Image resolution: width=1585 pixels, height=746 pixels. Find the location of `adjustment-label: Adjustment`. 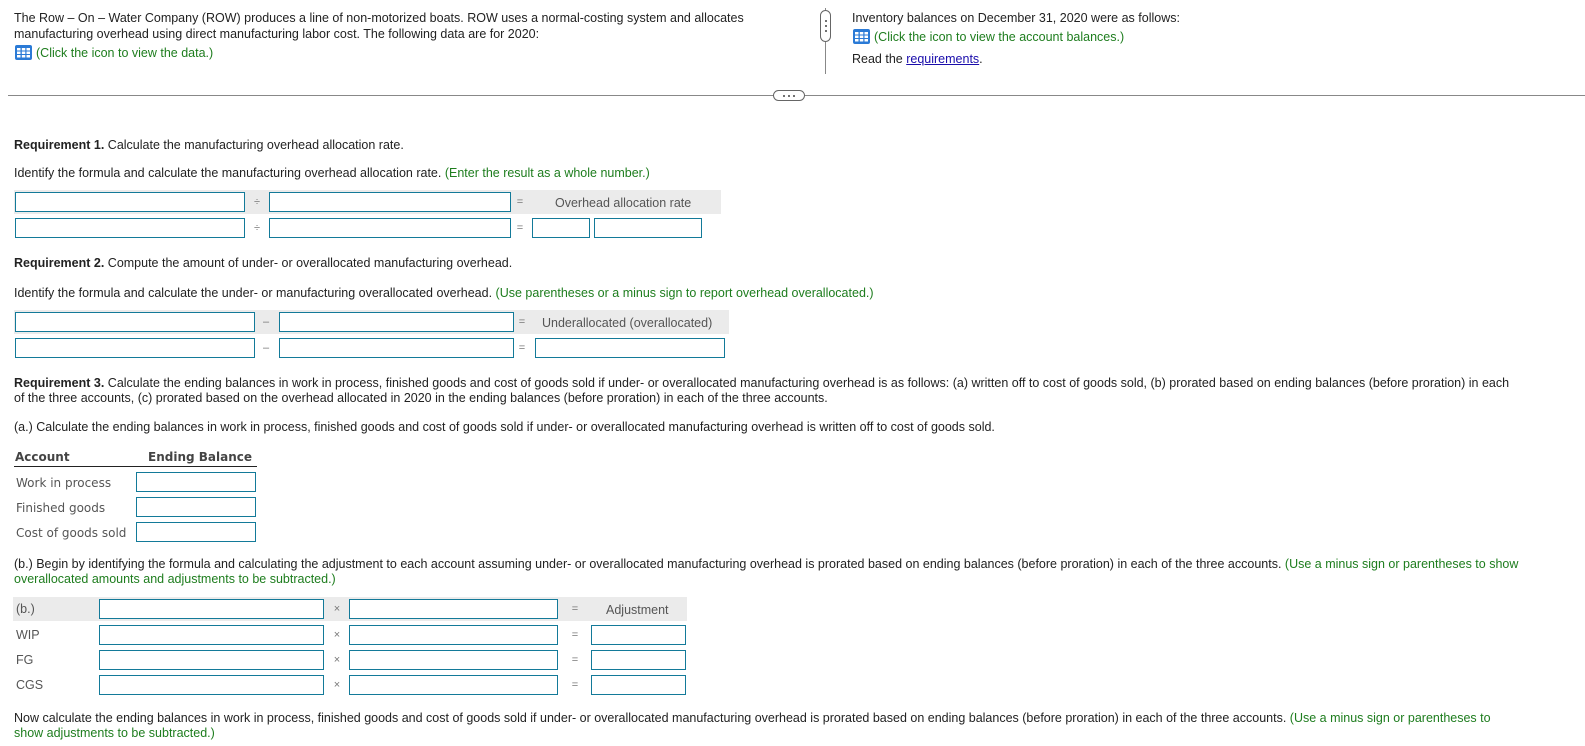

adjustment-label: Adjustment is located at coordinates (637, 610).